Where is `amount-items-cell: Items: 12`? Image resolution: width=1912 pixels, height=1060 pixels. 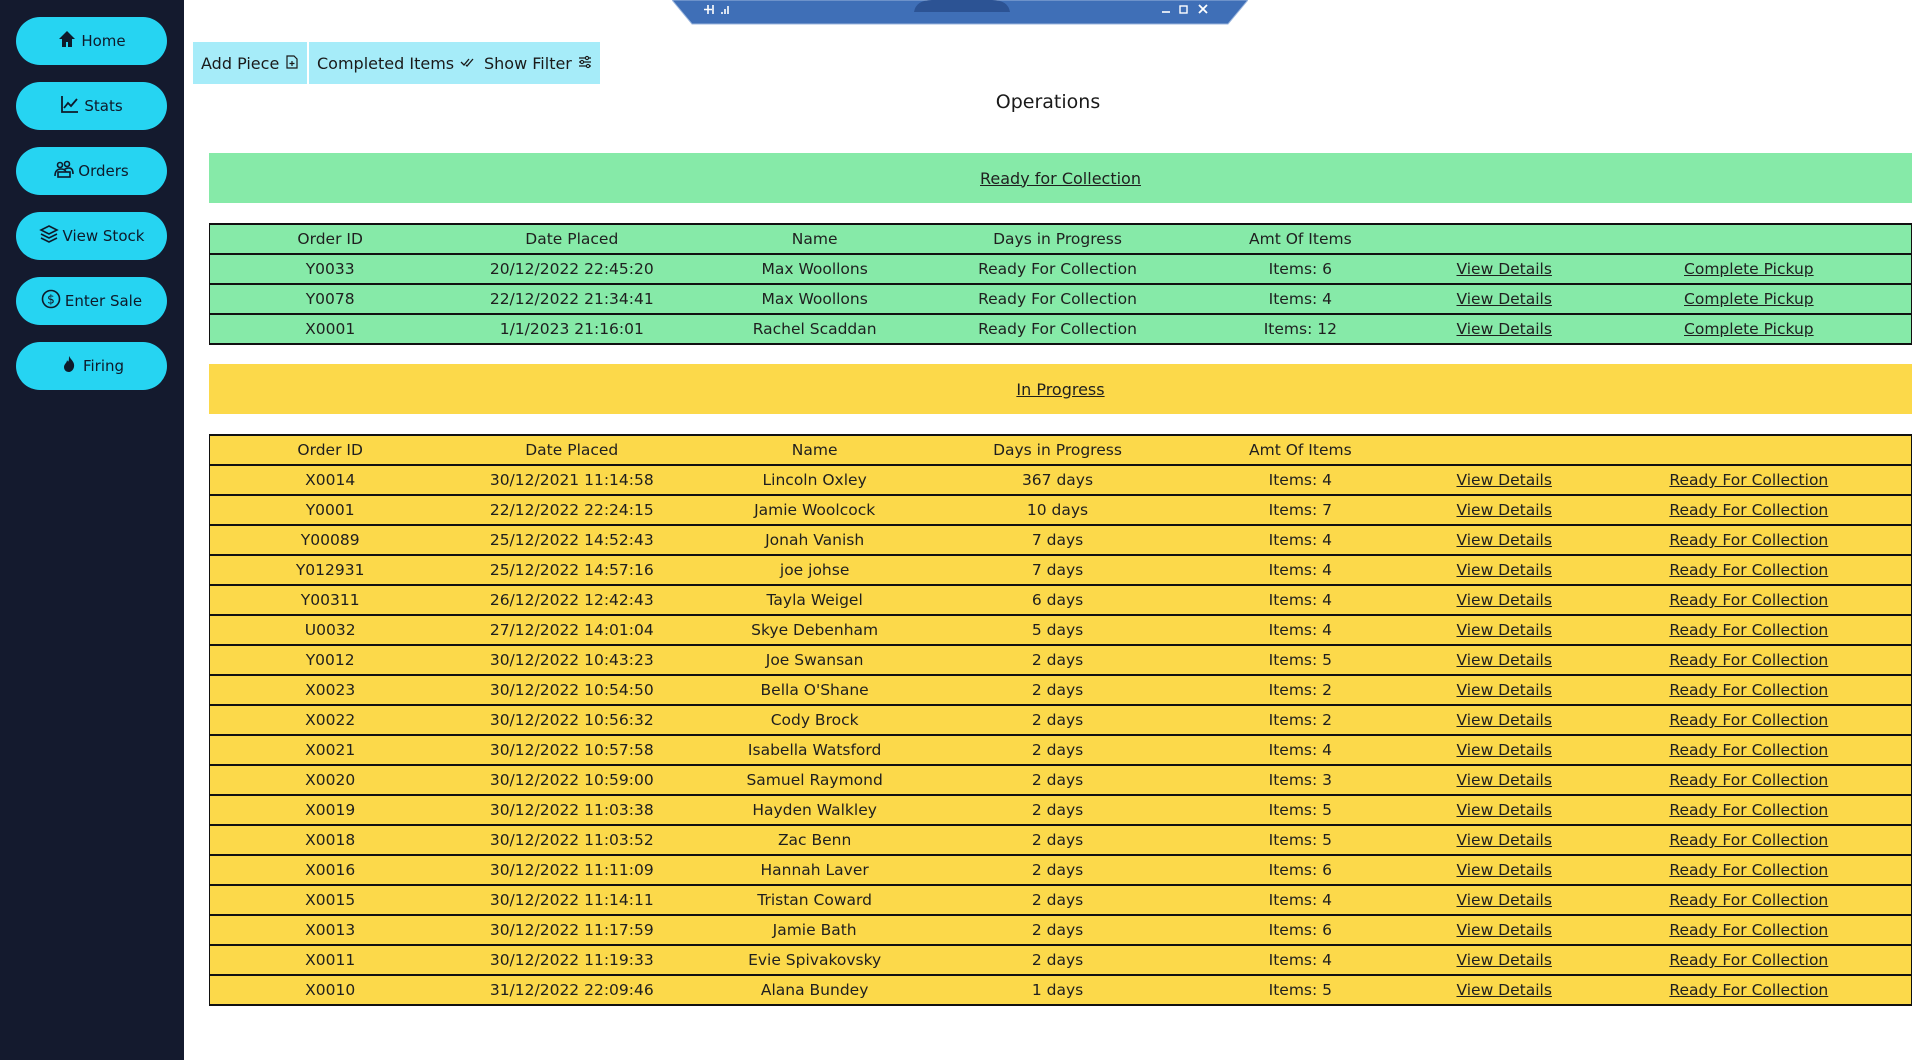 amount-items-cell: Items: 12 is located at coordinates (1300, 329).